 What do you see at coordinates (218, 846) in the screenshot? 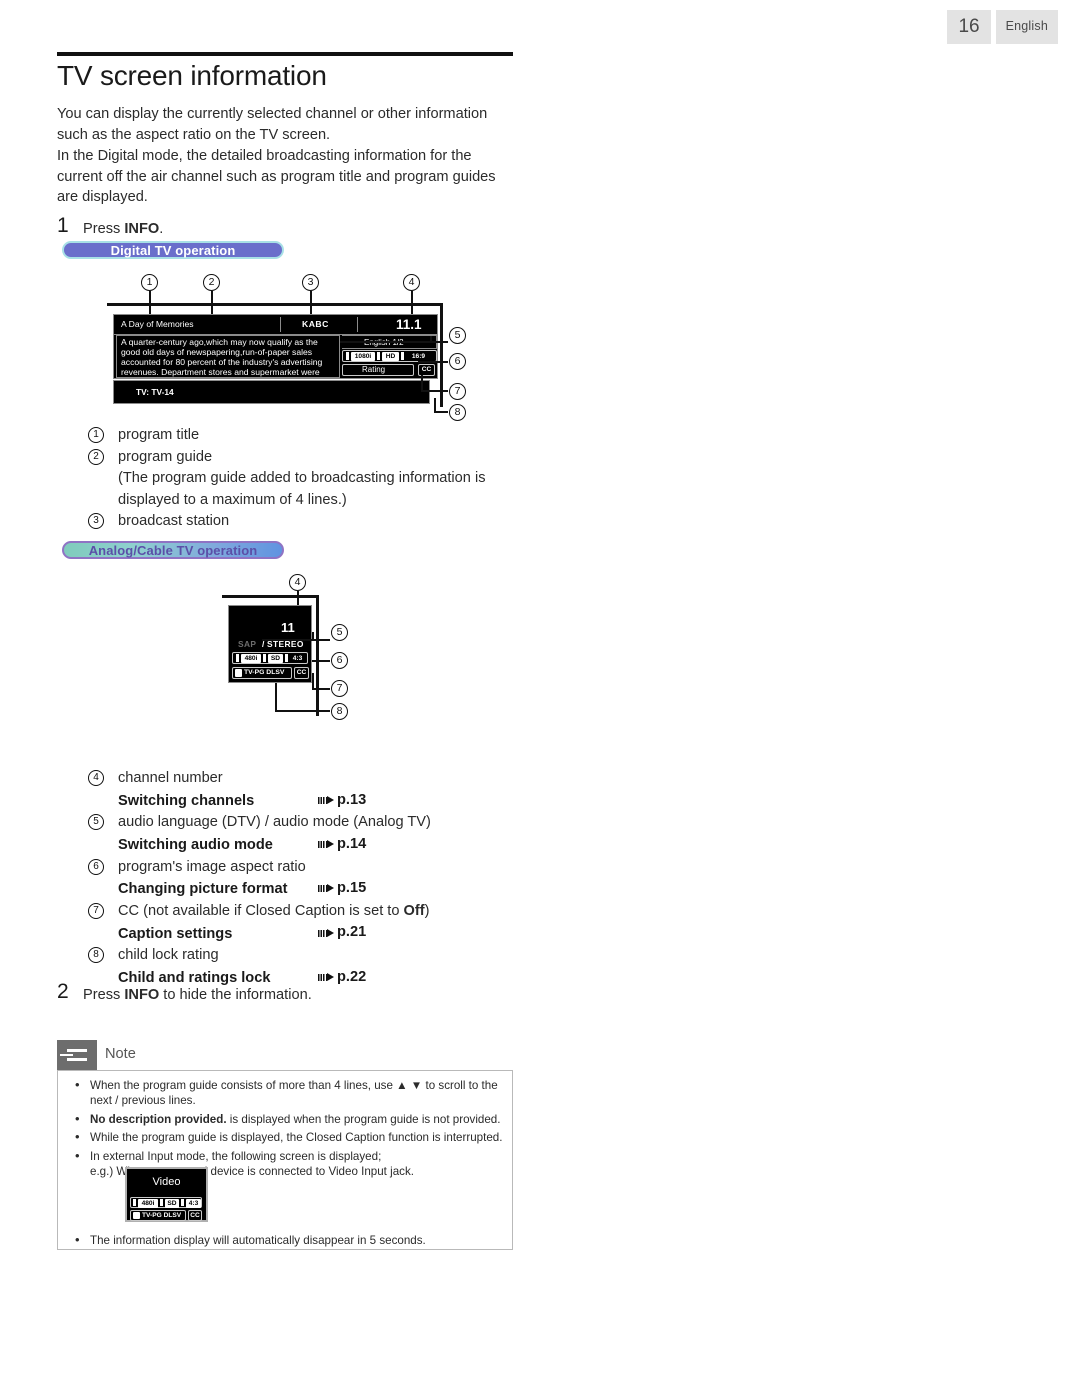
I see `legend-link: Switching audio mode` at bounding box center [218, 846].